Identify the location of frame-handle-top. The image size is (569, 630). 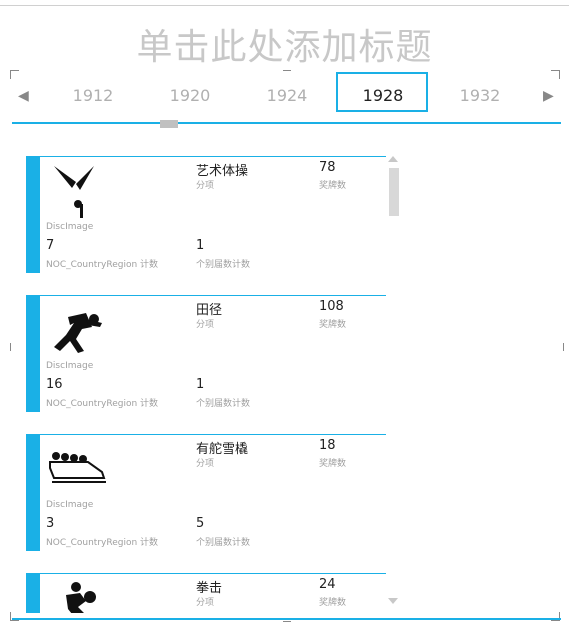
(287, 70).